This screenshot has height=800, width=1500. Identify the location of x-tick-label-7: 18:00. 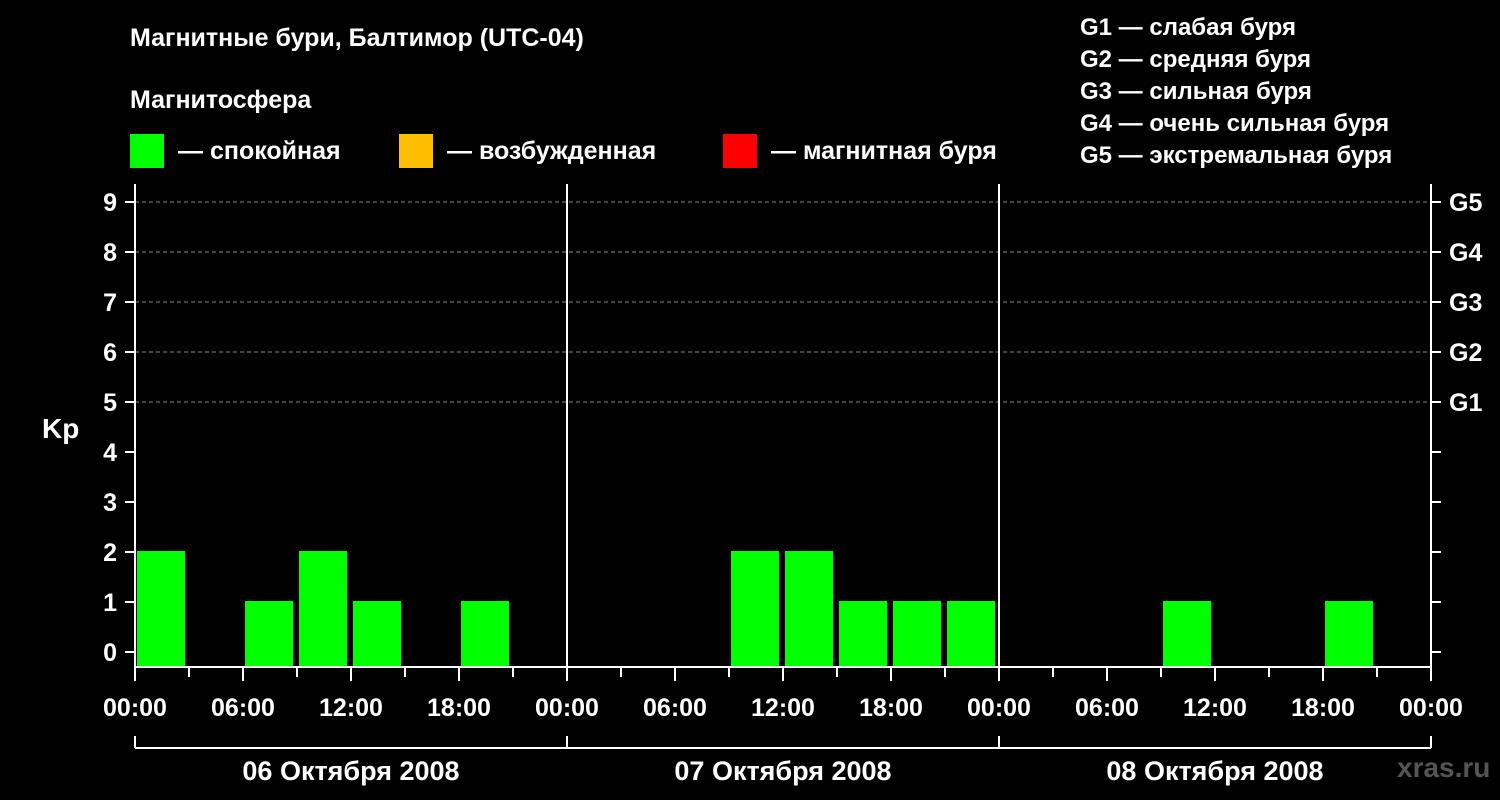
(891, 708).